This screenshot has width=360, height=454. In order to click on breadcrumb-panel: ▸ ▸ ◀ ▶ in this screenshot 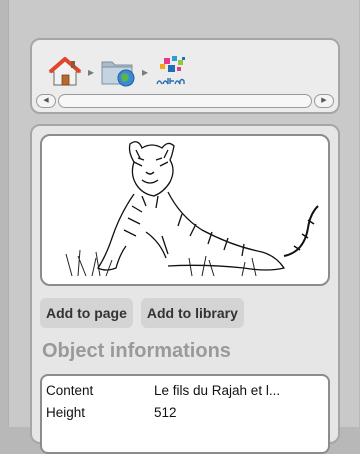, I will do `click(185, 76)`.